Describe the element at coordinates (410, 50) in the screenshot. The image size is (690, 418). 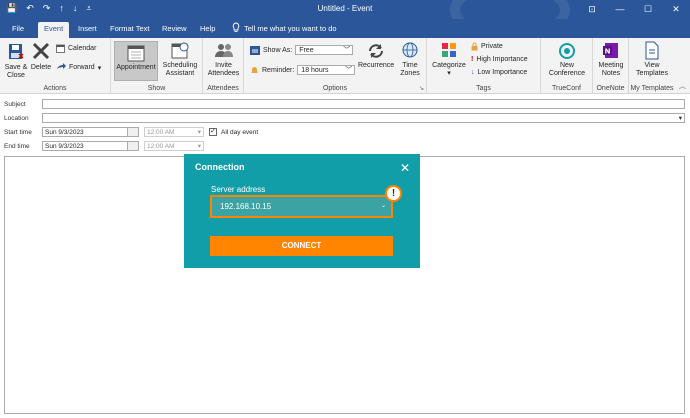
I see `globe-icon` at that location.